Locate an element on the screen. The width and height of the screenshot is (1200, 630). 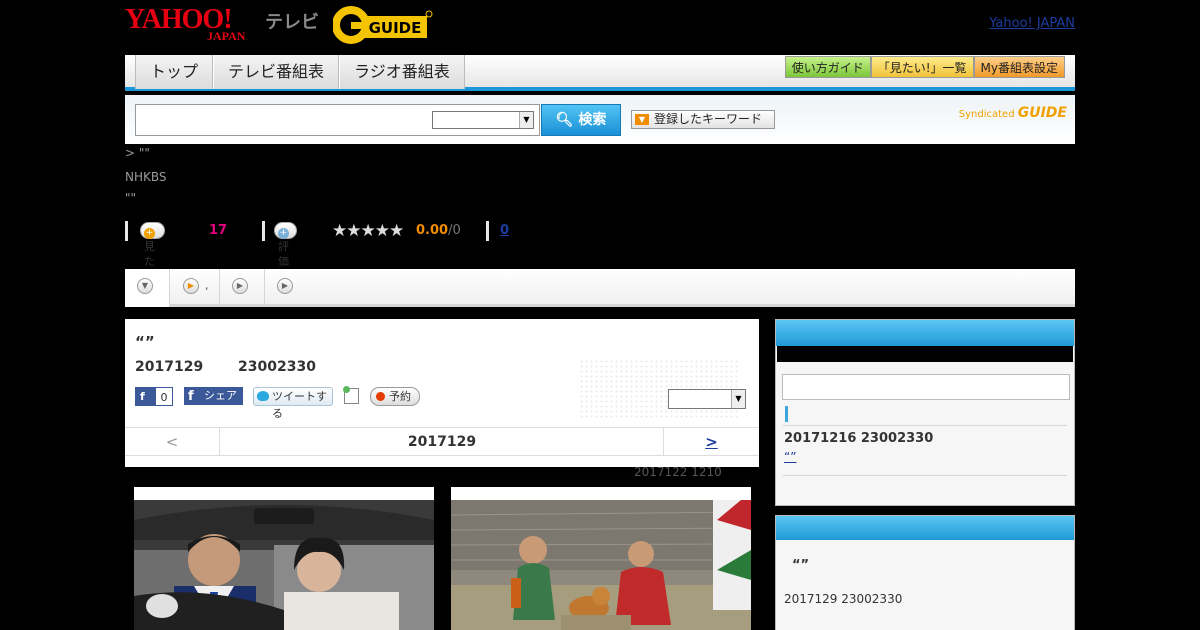
calendar-add-icon is located at coordinates (351, 395).